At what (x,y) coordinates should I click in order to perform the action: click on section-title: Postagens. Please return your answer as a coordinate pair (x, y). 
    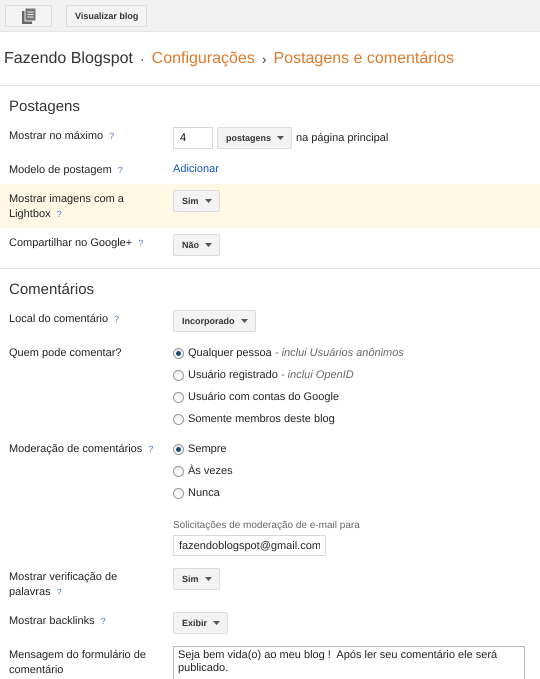
    Looking at the image, I should click on (44, 107).